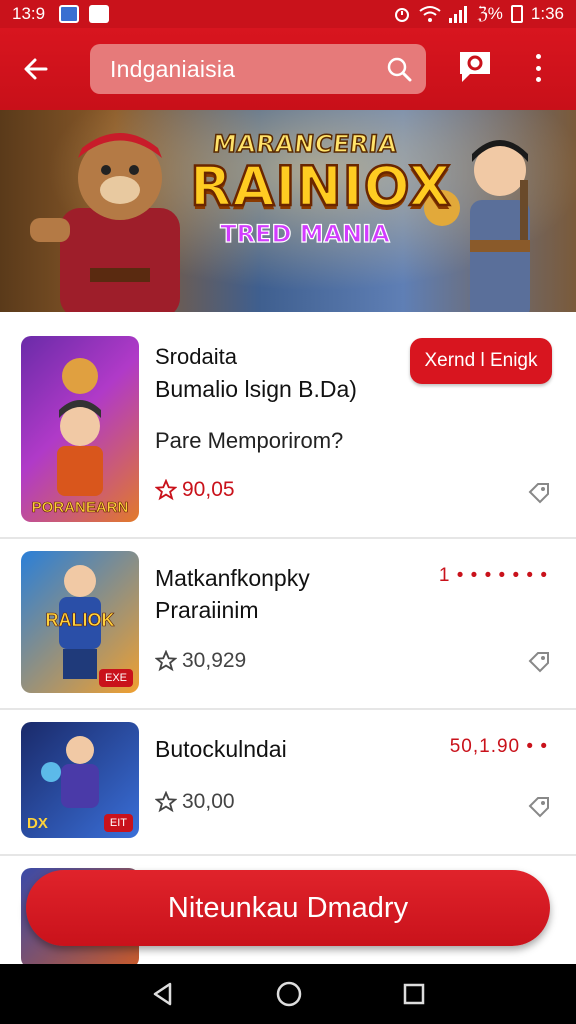 This screenshot has width=576, height=1024. I want to click on more-options-button, so click(538, 68).